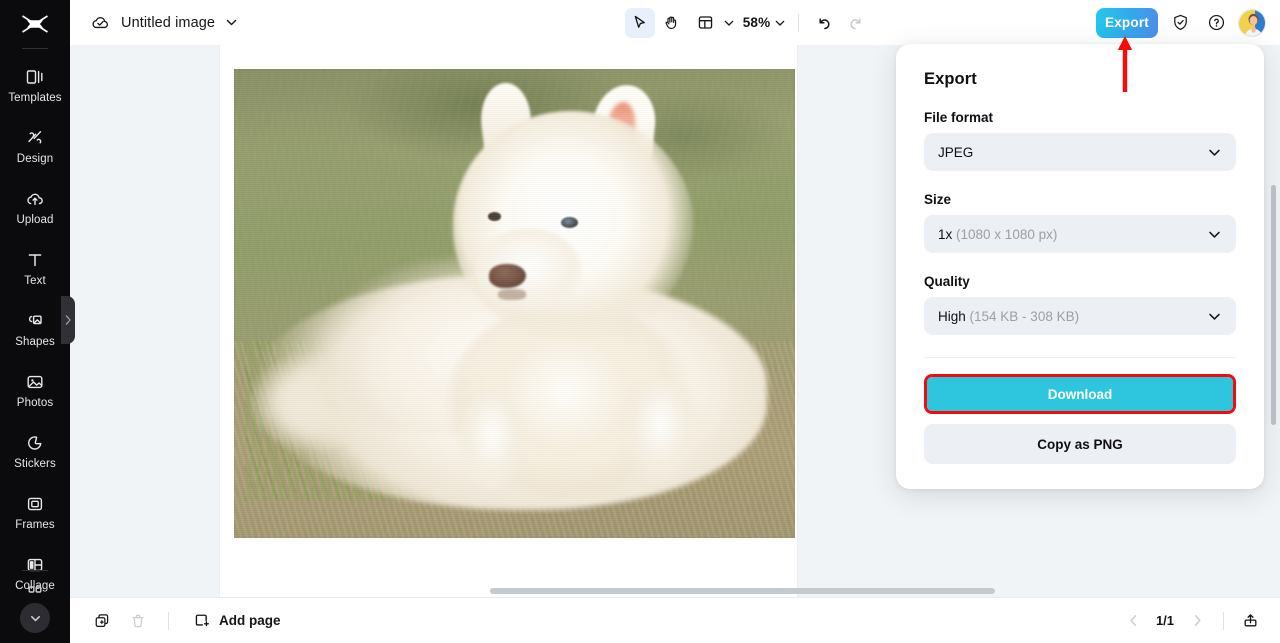 The height and width of the screenshot is (643, 1280). What do you see at coordinates (100, 22) in the screenshot?
I see `cloud-saved-icon` at bounding box center [100, 22].